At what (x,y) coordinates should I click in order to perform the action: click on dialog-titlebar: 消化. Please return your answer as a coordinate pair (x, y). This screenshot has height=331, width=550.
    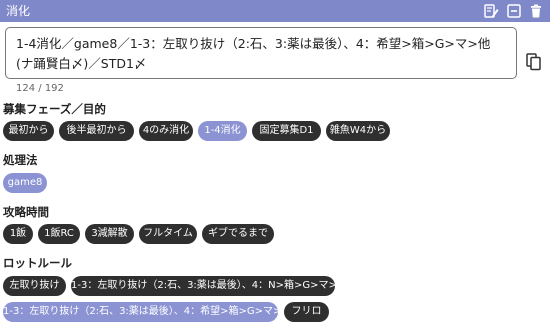
    Looking at the image, I should click on (275, 11).